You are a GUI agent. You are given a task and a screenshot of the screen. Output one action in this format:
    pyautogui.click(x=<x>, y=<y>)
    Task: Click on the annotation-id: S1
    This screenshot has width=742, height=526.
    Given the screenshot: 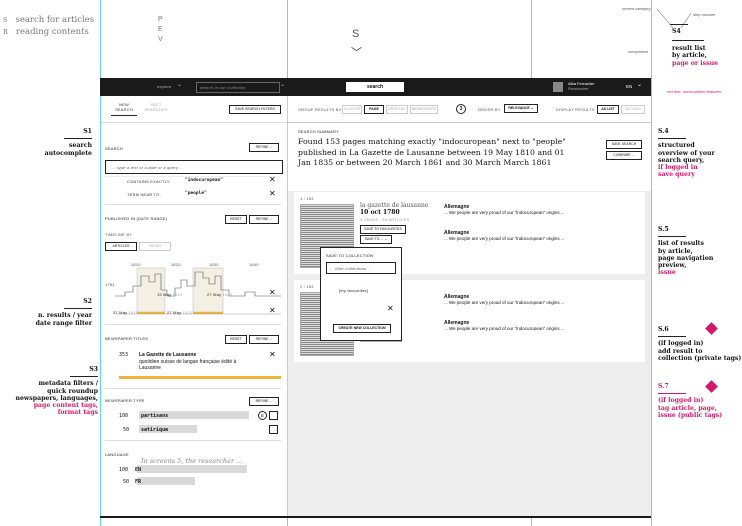 What is the action you would take?
    pyautogui.click(x=87, y=131)
    